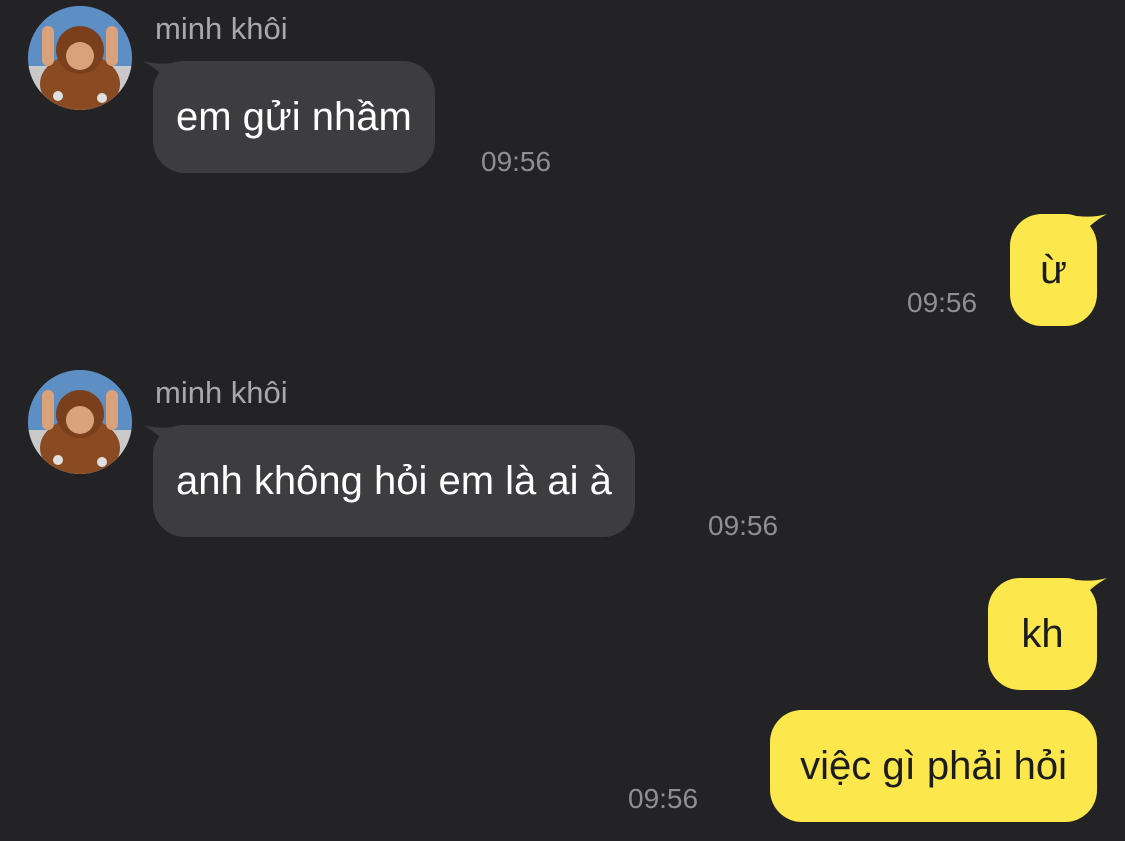 The height and width of the screenshot is (841, 1125). I want to click on message-bubble-outgoing: ừ, so click(1058, 270).